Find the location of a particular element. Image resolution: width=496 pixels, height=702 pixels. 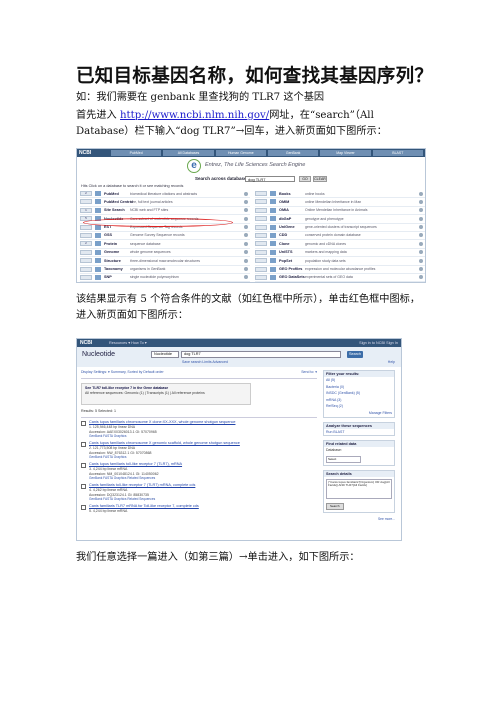

database-name: Taxonomy is located at coordinates (113, 269).